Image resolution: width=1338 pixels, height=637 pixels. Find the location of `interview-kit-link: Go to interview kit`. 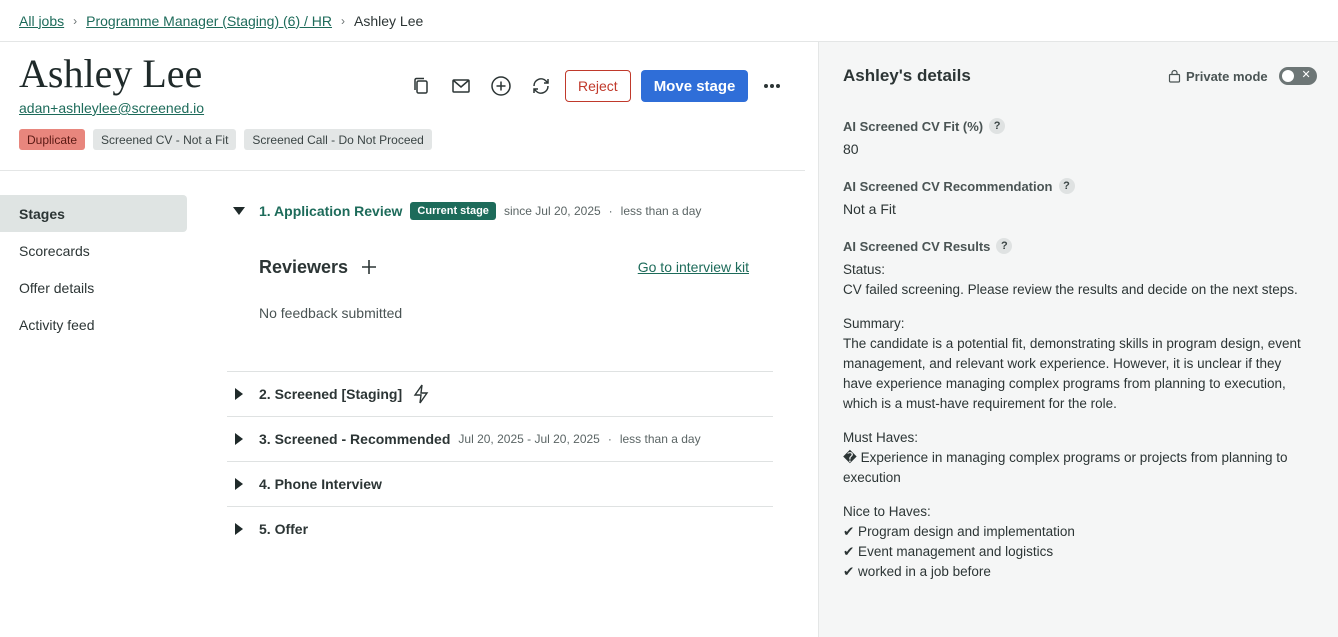

interview-kit-link: Go to interview kit is located at coordinates (693, 267).